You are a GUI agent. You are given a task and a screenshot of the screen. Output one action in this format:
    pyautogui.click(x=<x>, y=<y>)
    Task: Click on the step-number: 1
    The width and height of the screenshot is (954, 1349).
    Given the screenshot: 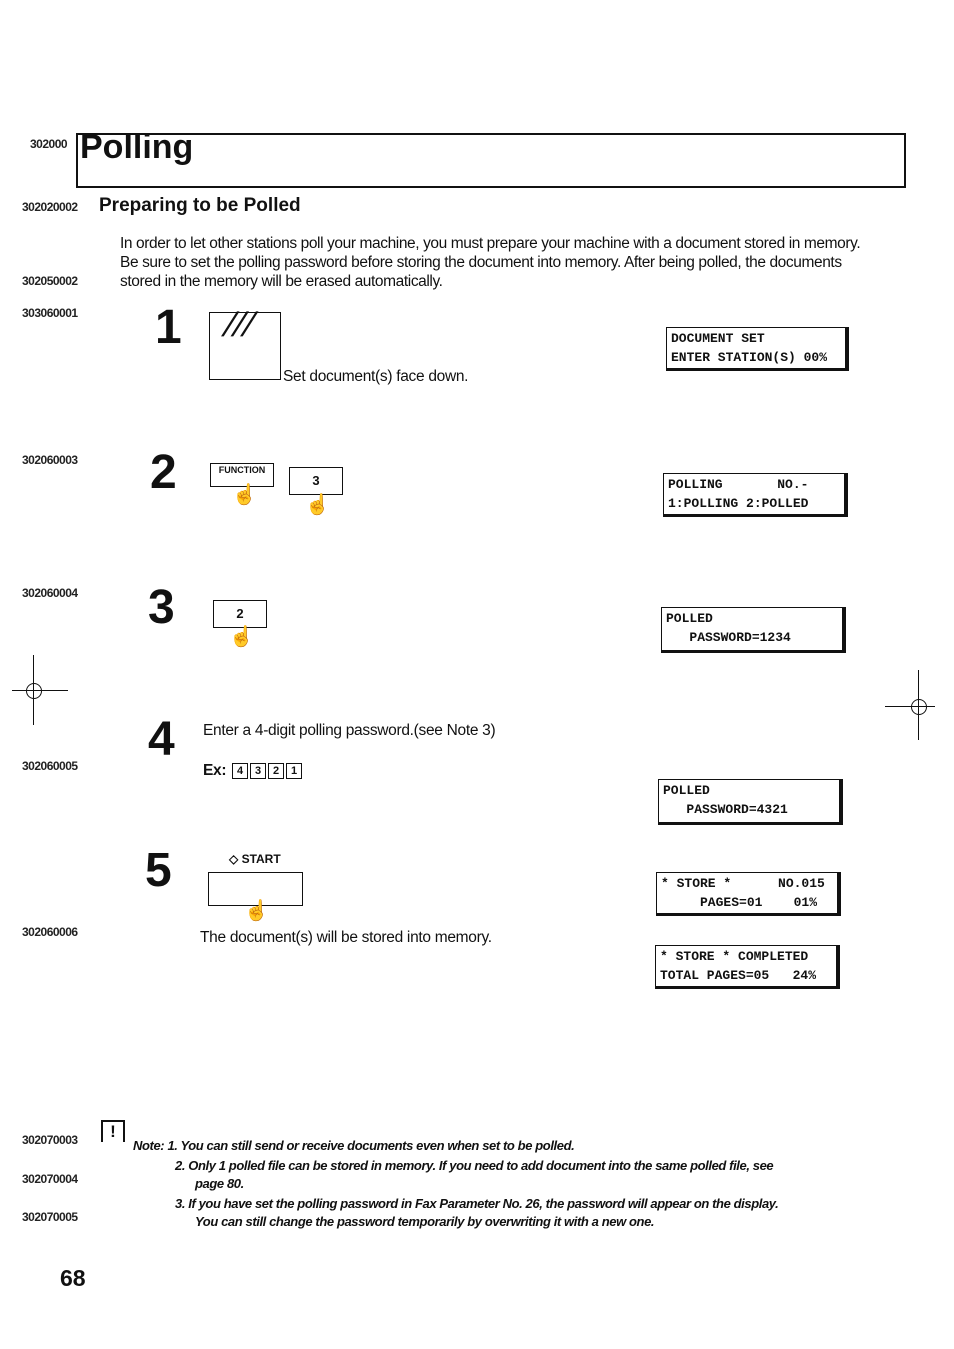 What is the action you would take?
    pyautogui.click(x=168, y=327)
    